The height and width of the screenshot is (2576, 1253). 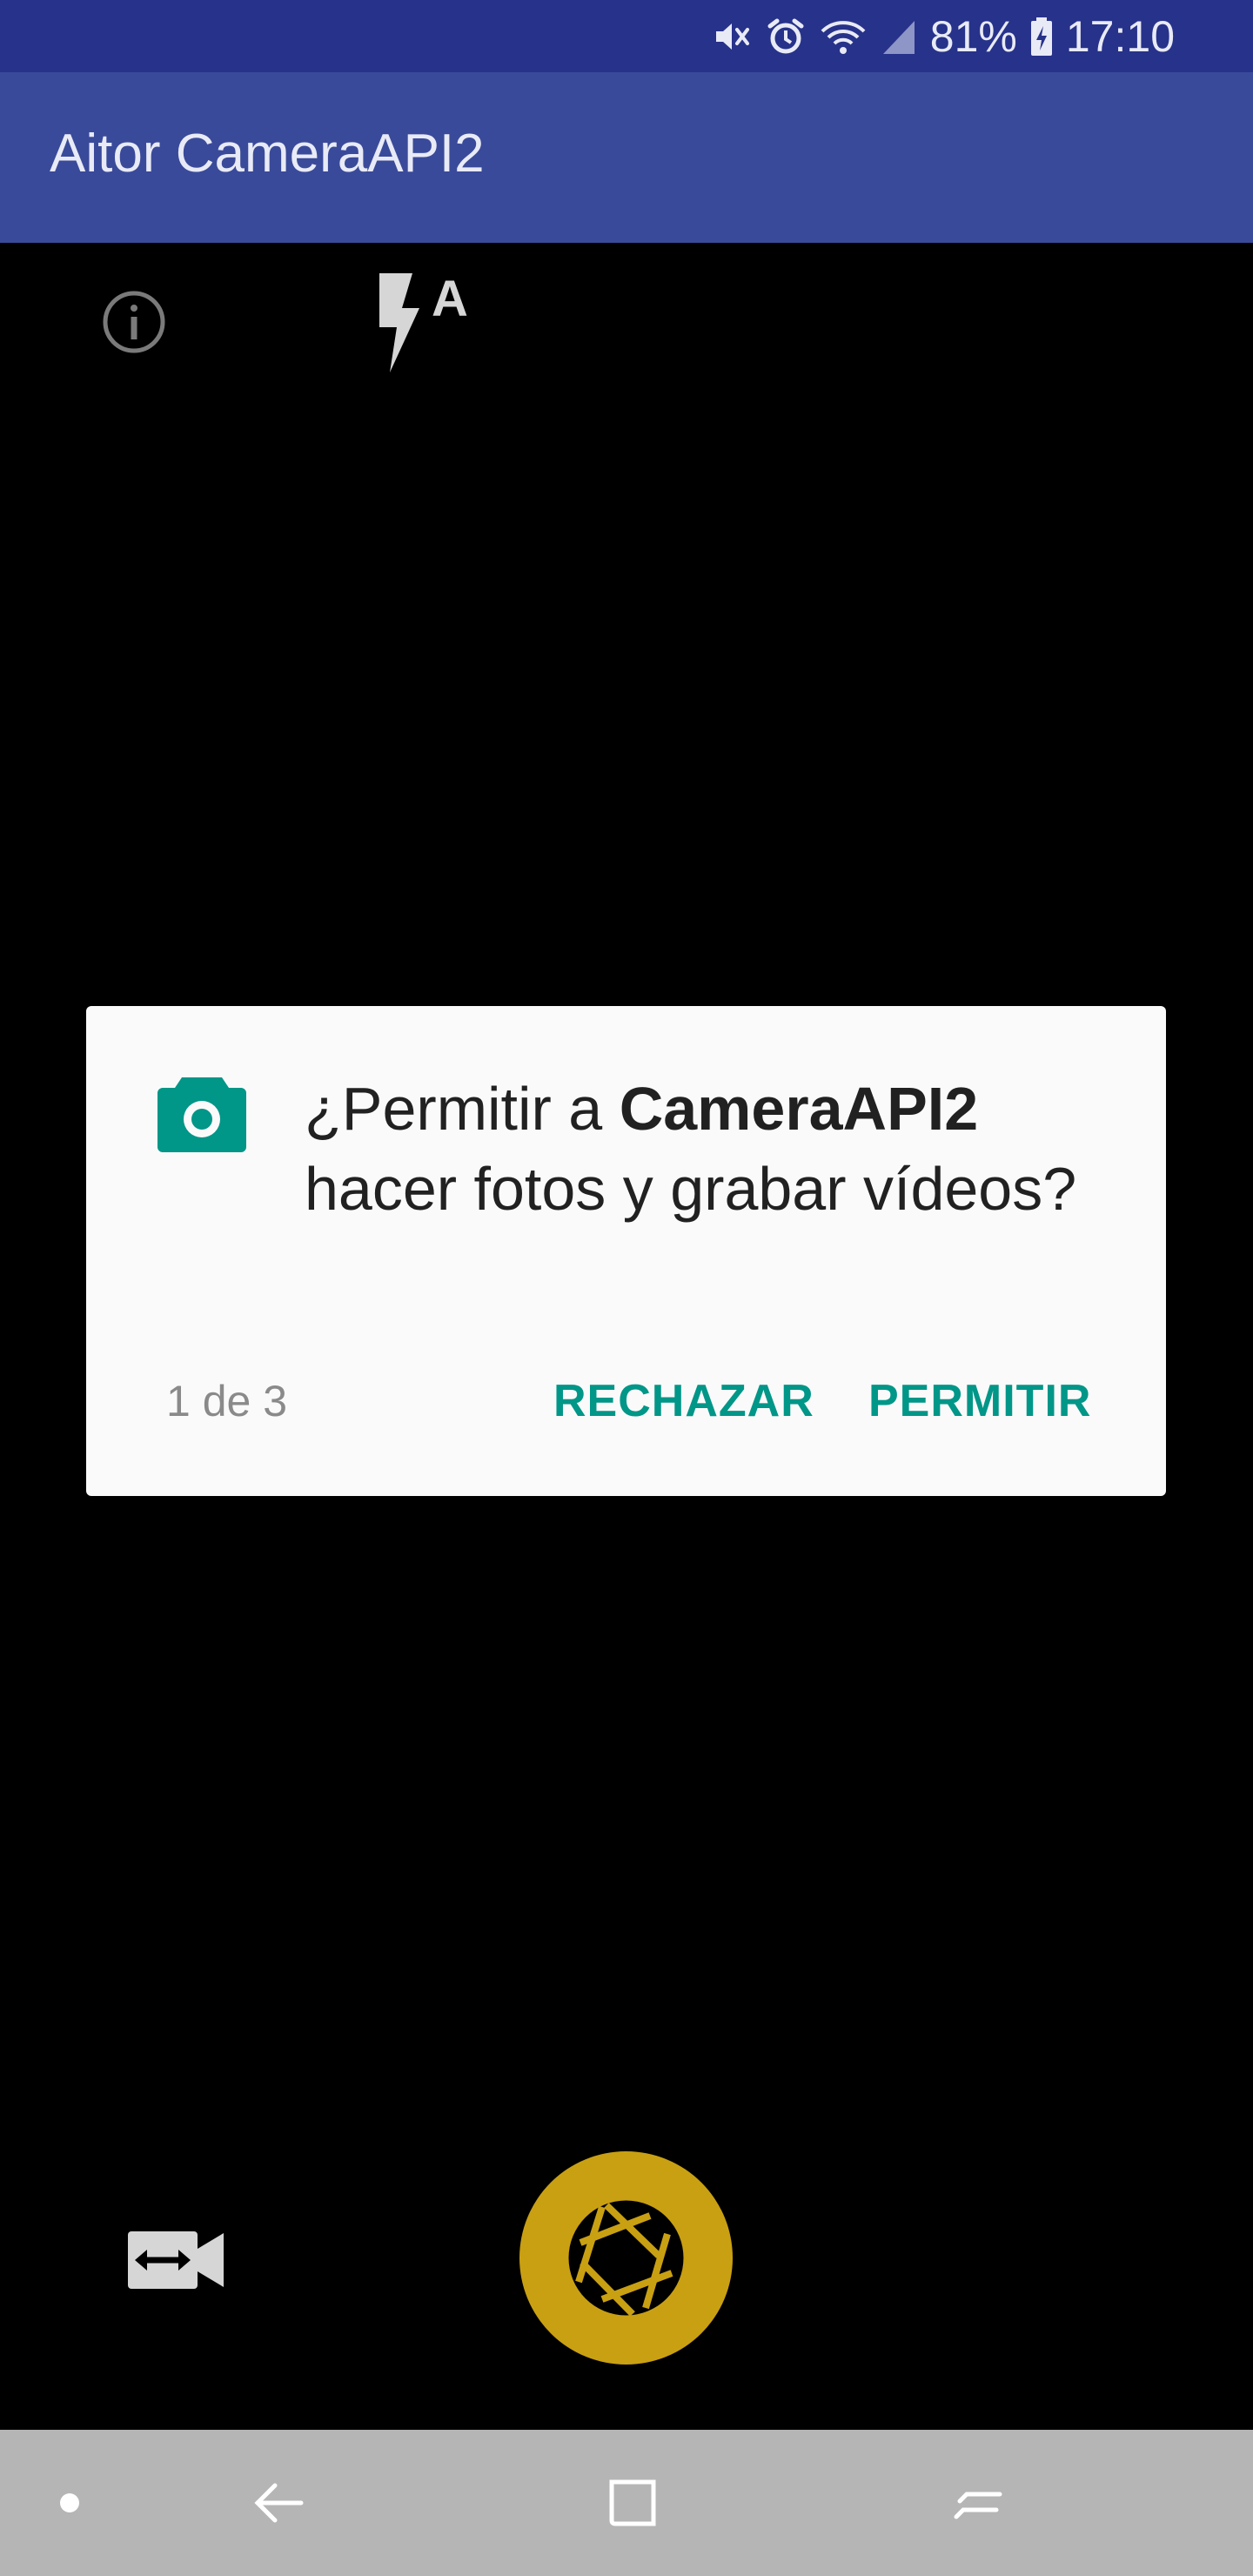 I want to click on back-icon, so click(x=279, y=2503).